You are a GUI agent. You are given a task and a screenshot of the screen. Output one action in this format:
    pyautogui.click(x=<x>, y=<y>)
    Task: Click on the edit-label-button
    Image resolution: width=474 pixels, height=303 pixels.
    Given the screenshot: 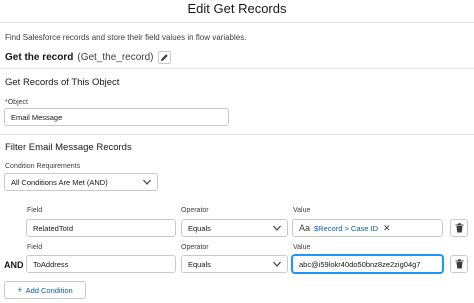 What is the action you would take?
    pyautogui.click(x=164, y=57)
    